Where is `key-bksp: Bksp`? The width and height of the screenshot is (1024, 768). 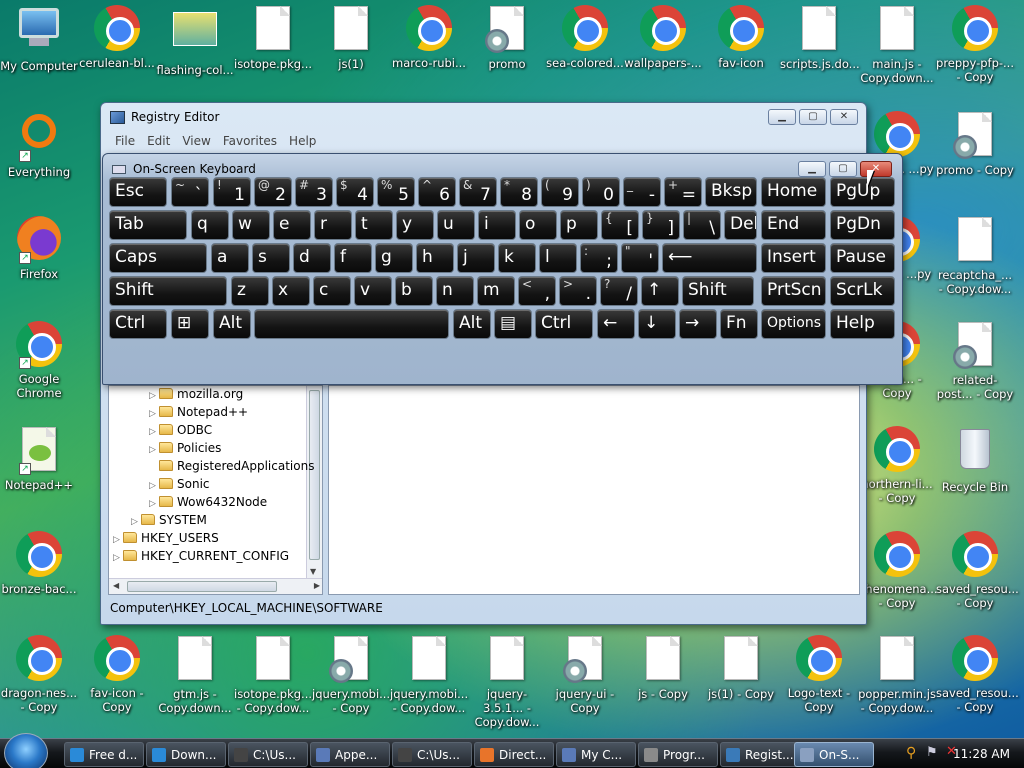
key-bksp: Bksp is located at coordinates (731, 192).